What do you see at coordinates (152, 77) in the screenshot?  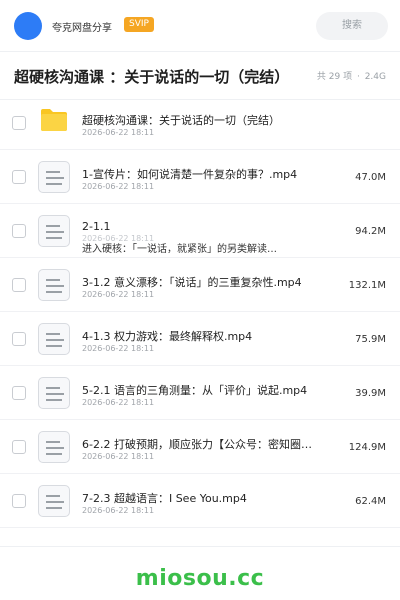 I see `page-title: 超硬核沟通课 ：关于说话的一切（完结）` at bounding box center [152, 77].